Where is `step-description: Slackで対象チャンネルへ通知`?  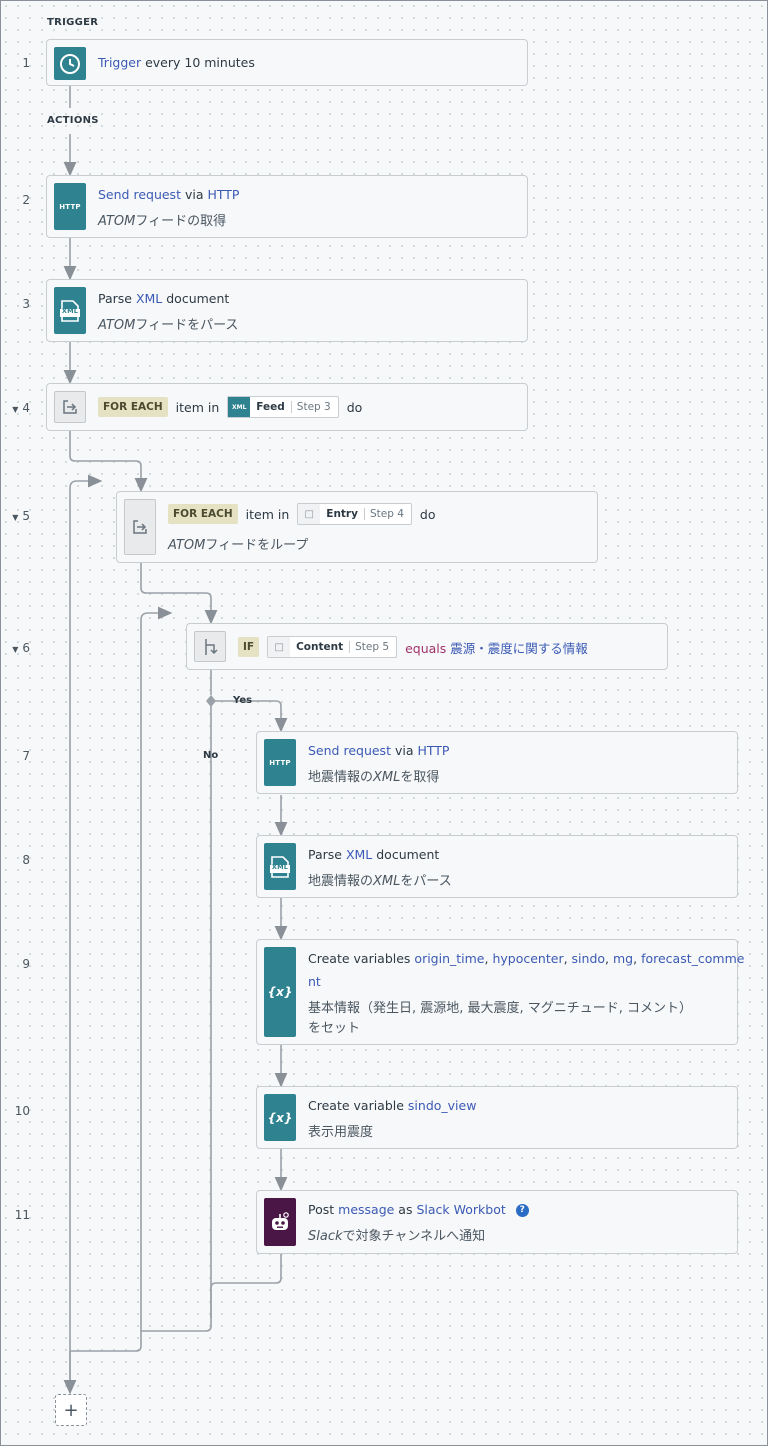 step-description: Slackで対象チャンネルへ通知 is located at coordinates (397, 1236).